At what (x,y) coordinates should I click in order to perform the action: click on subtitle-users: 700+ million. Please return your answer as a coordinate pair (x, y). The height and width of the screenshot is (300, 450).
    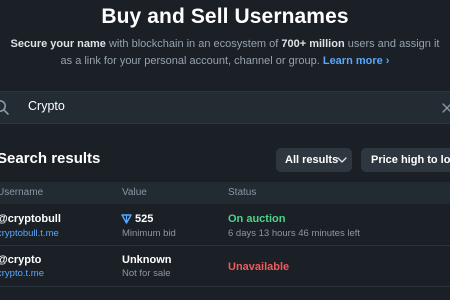
    Looking at the image, I should click on (313, 44).